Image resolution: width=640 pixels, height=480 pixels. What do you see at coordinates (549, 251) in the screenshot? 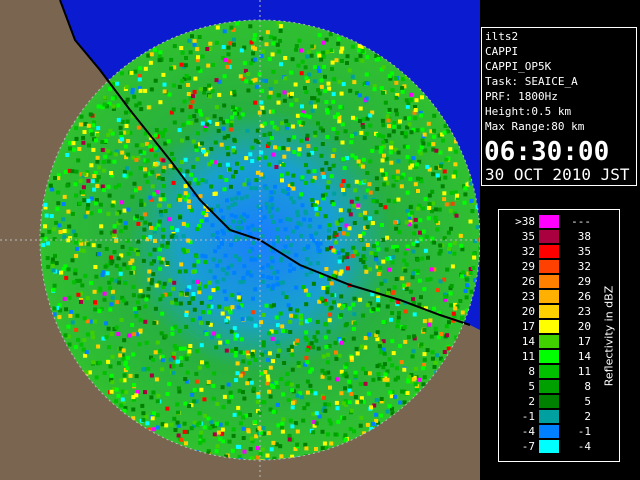
I see `legend-color-swatch` at bounding box center [549, 251].